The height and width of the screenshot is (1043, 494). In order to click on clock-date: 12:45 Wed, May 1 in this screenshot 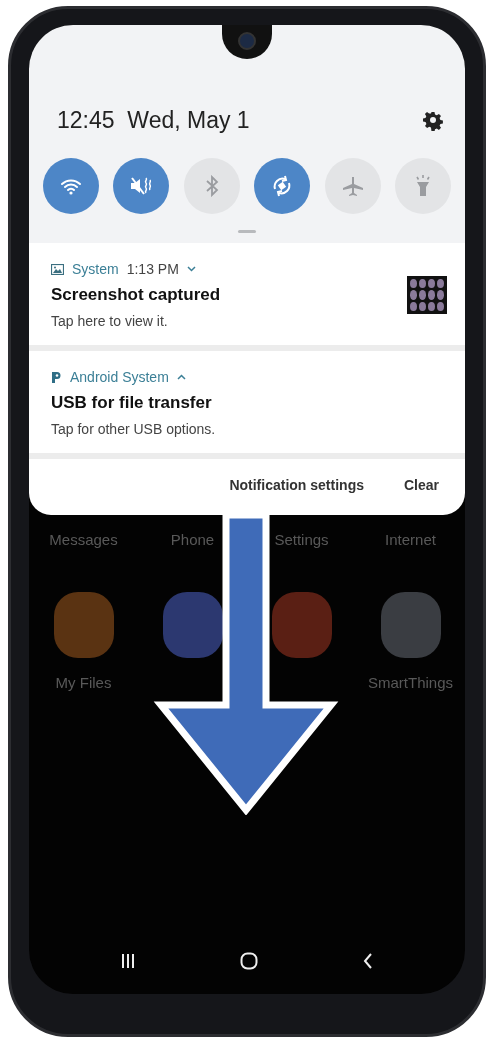, I will do `click(153, 120)`.